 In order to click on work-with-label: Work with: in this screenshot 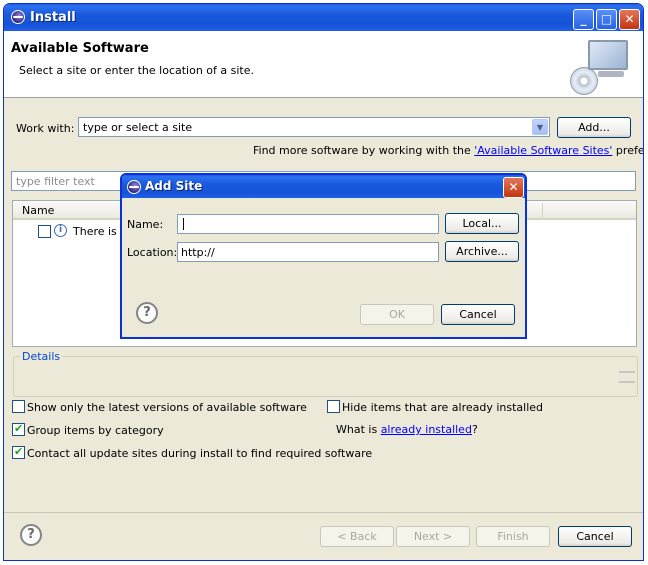, I will do `click(45, 128)`.